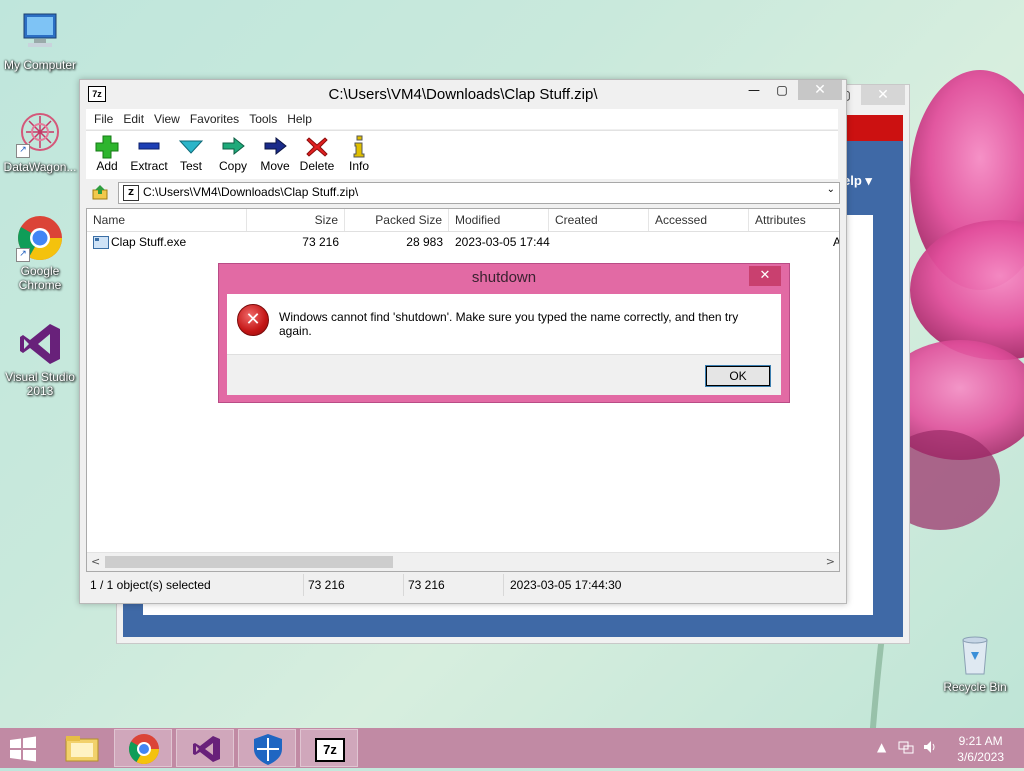 This screenshot has width=1024, height=771. I want to click on cell-name: Clap Stuff.exe, so click(149, 242).